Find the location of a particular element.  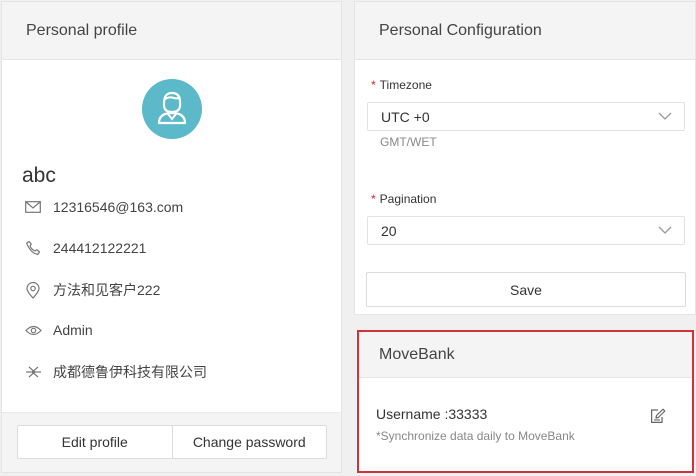

pagination-label-text: Pagination is located at coordinates (408, 199).